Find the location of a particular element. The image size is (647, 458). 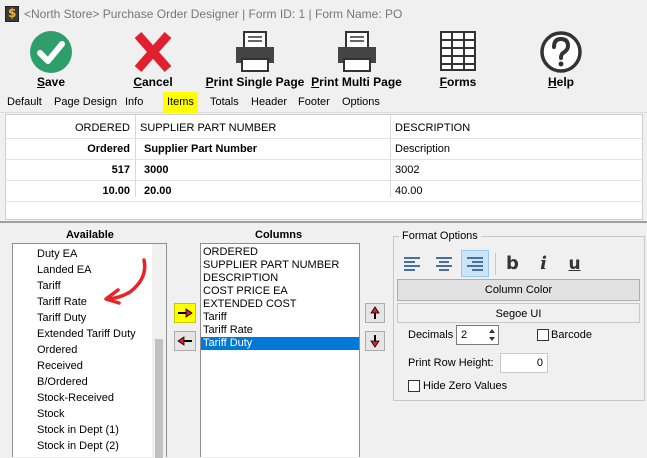

bold-icon: b is located at coordinates (512, 263).